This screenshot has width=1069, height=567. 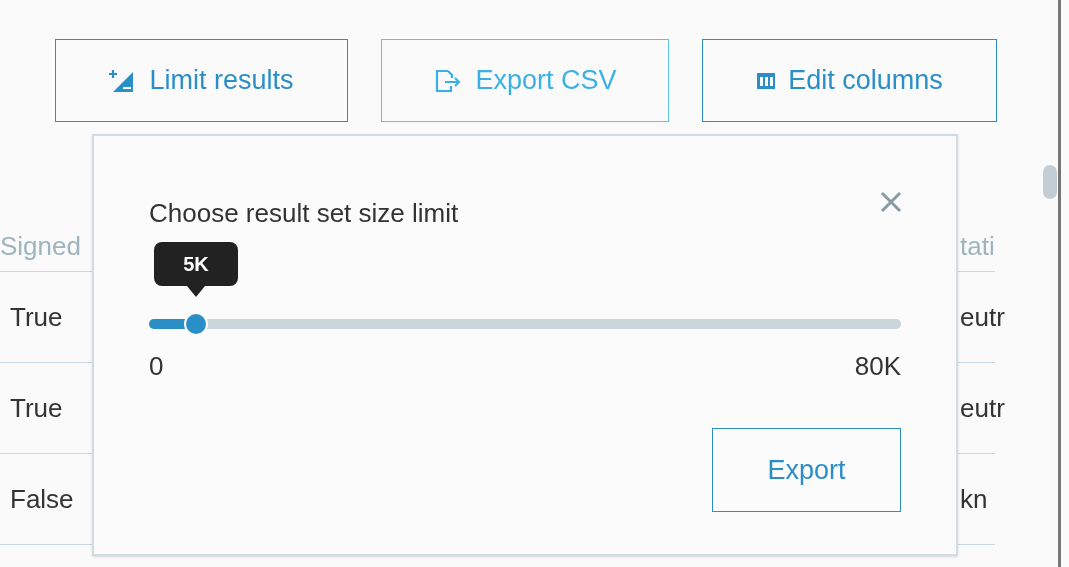 I want to click on slider-thumb, so click(x=196, y=324).